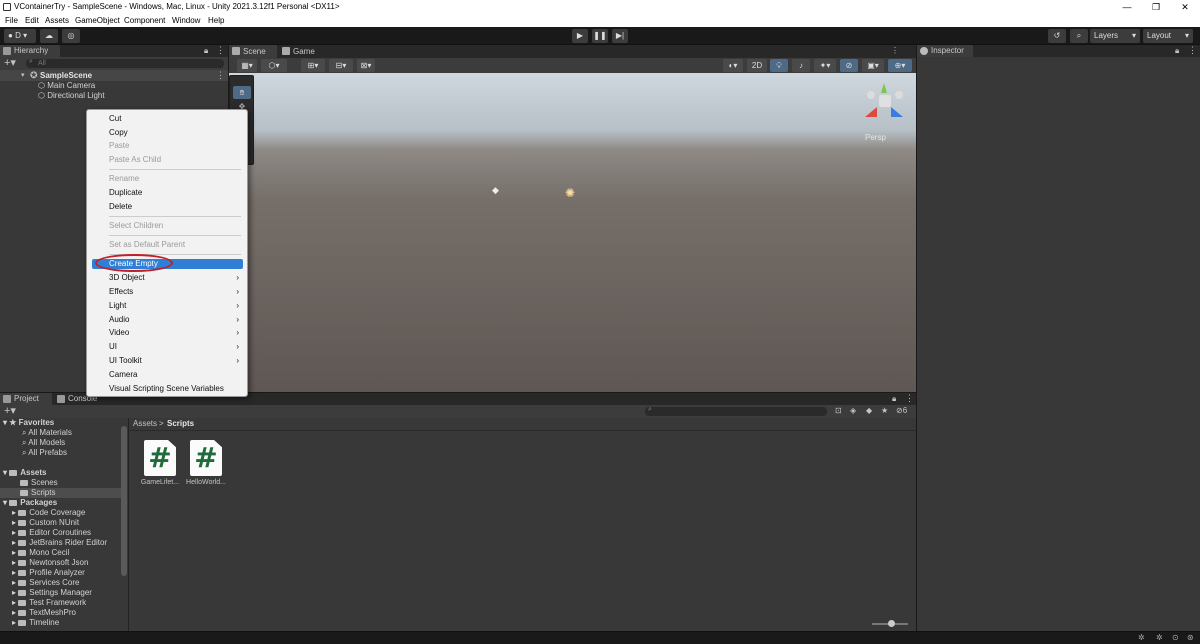  What do you see at coordinates (313, 65) in the screenshot?
I see `grid-snap-button: ⊞▾` at bounding box center [313, 65].